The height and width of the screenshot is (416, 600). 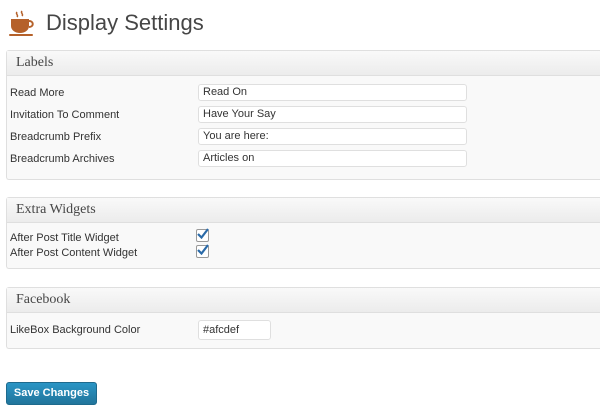 I want to click on after-post-content-checkbox, so click(x=202, y=251).